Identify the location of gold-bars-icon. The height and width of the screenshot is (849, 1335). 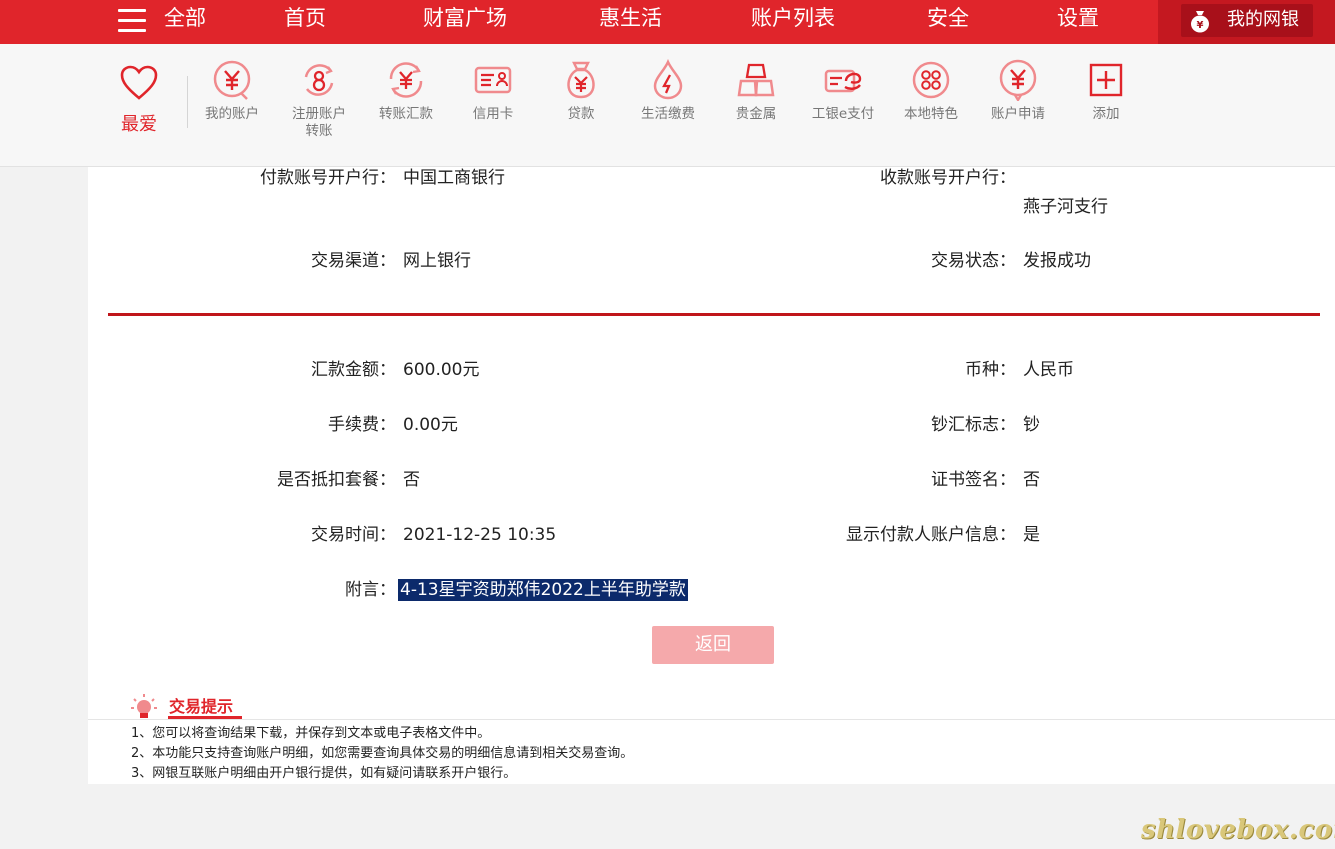
(756, 80).